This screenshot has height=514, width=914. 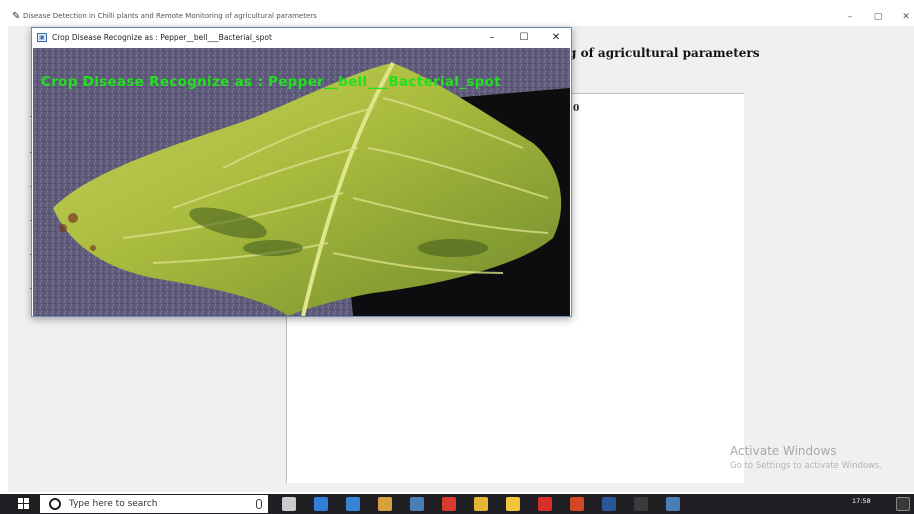 What do you see at coordinates (417, 504) in the screenshot?
I see `python-icon` at bounding box center [417, 504].